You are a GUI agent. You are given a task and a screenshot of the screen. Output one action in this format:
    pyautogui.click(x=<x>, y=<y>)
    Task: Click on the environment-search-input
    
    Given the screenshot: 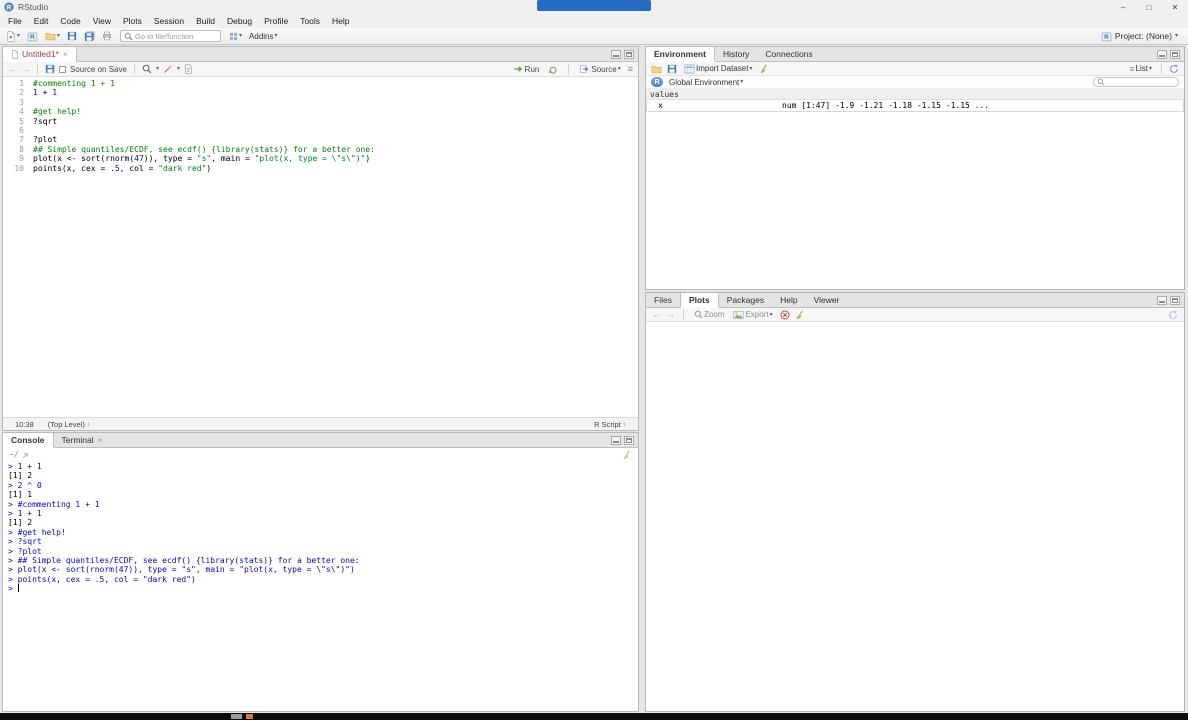 What is the action you would take?
    pyautogui.click(x=1147, y=82)
    